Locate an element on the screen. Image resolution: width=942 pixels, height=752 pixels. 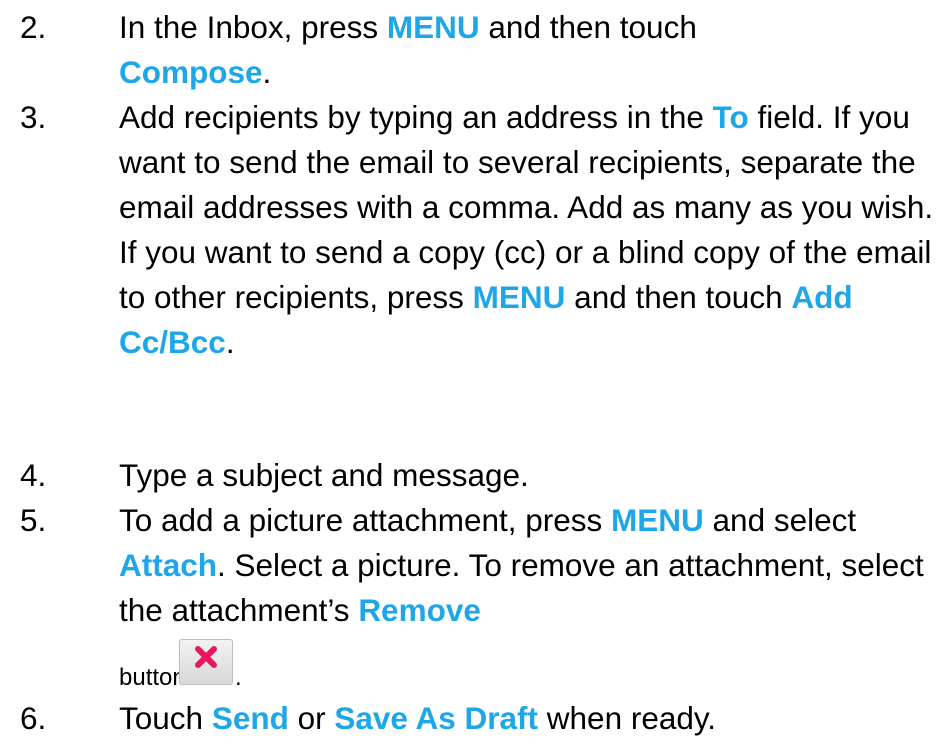
remove-x-icon is located at coordinates (206, 662).